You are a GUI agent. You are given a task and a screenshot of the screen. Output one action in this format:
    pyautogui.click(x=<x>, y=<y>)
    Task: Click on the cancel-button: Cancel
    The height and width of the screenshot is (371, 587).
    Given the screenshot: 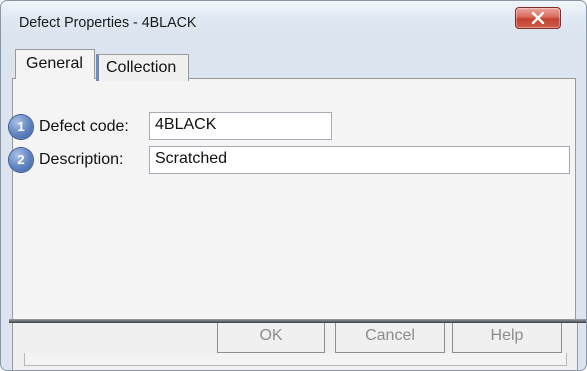 What is the action you would take?
    pyautogui.click(x=390, y=338)
    